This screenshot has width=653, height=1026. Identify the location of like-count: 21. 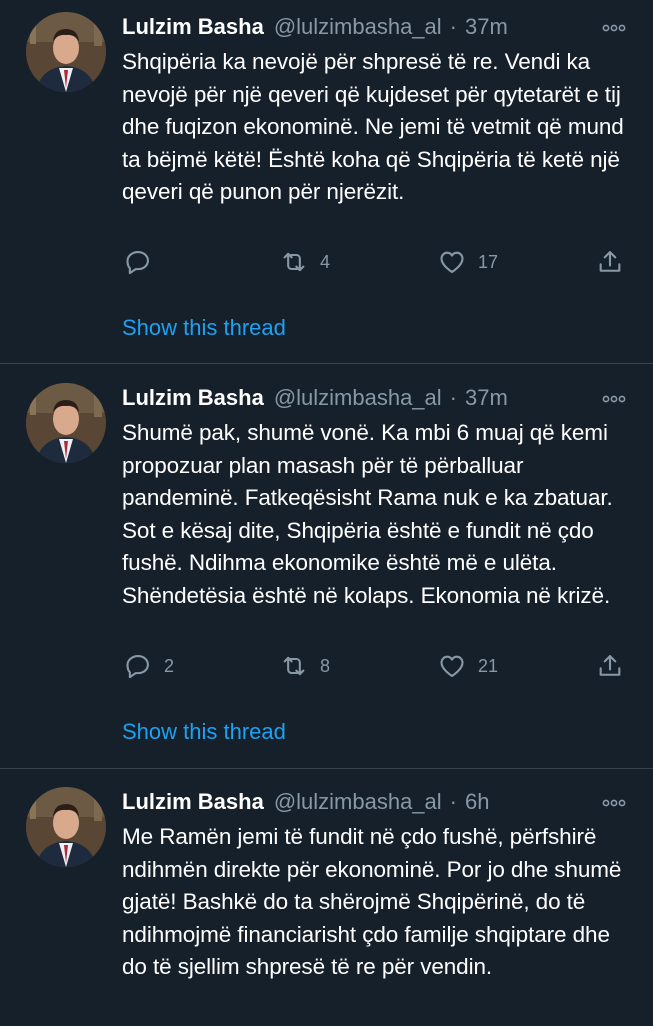
(488, 665).